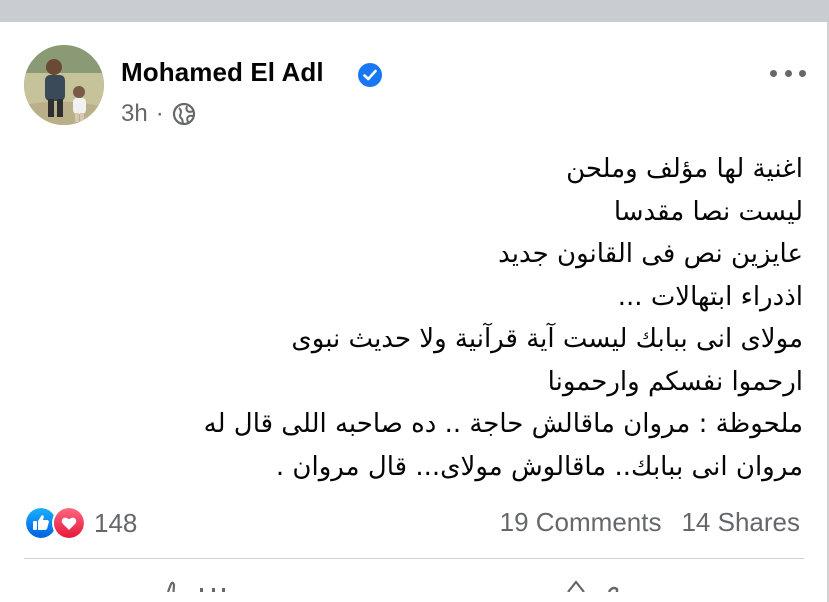 The image size is (829, 602). I want to click on comments-count: 19 Comments, so click(581, 522).